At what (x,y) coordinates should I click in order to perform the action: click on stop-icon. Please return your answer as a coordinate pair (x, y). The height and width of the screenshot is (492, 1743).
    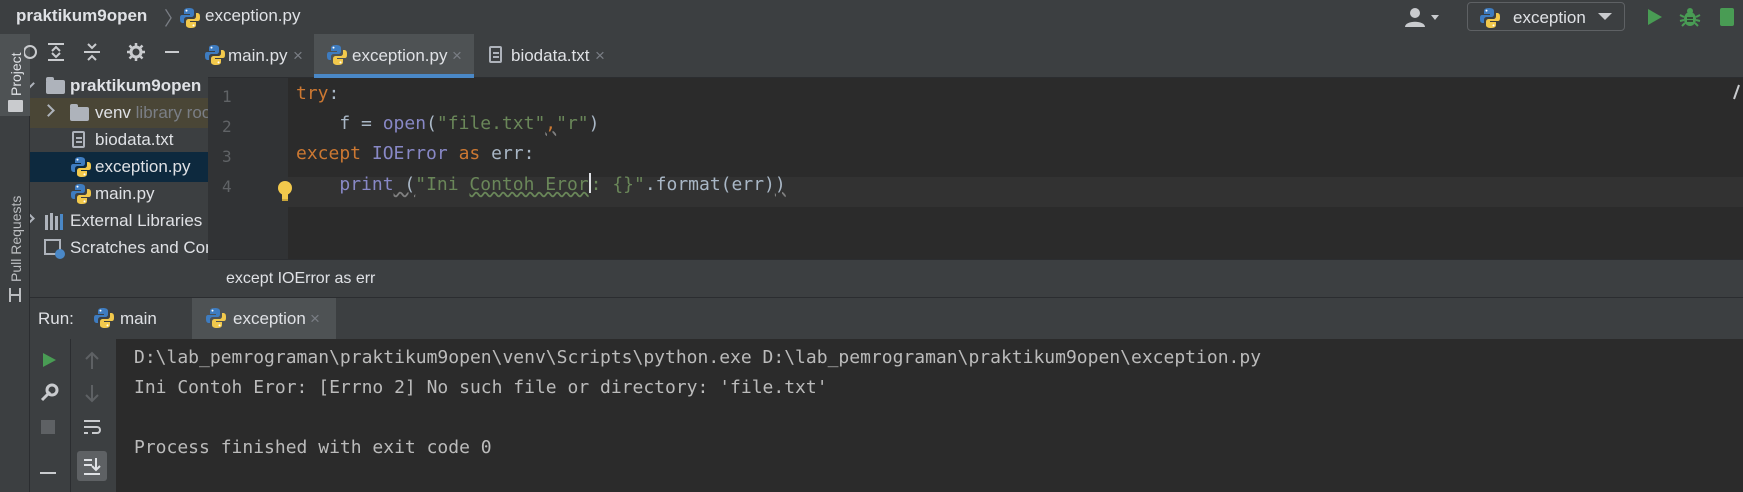
    Looking at the image, I should click on (48, 427).